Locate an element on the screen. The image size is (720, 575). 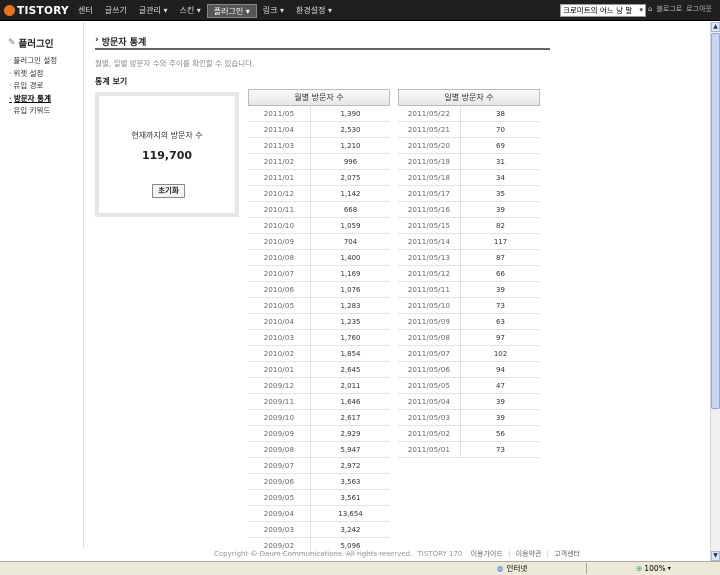
section-heading: 통계 보기 is located at coordinates (111, 81).